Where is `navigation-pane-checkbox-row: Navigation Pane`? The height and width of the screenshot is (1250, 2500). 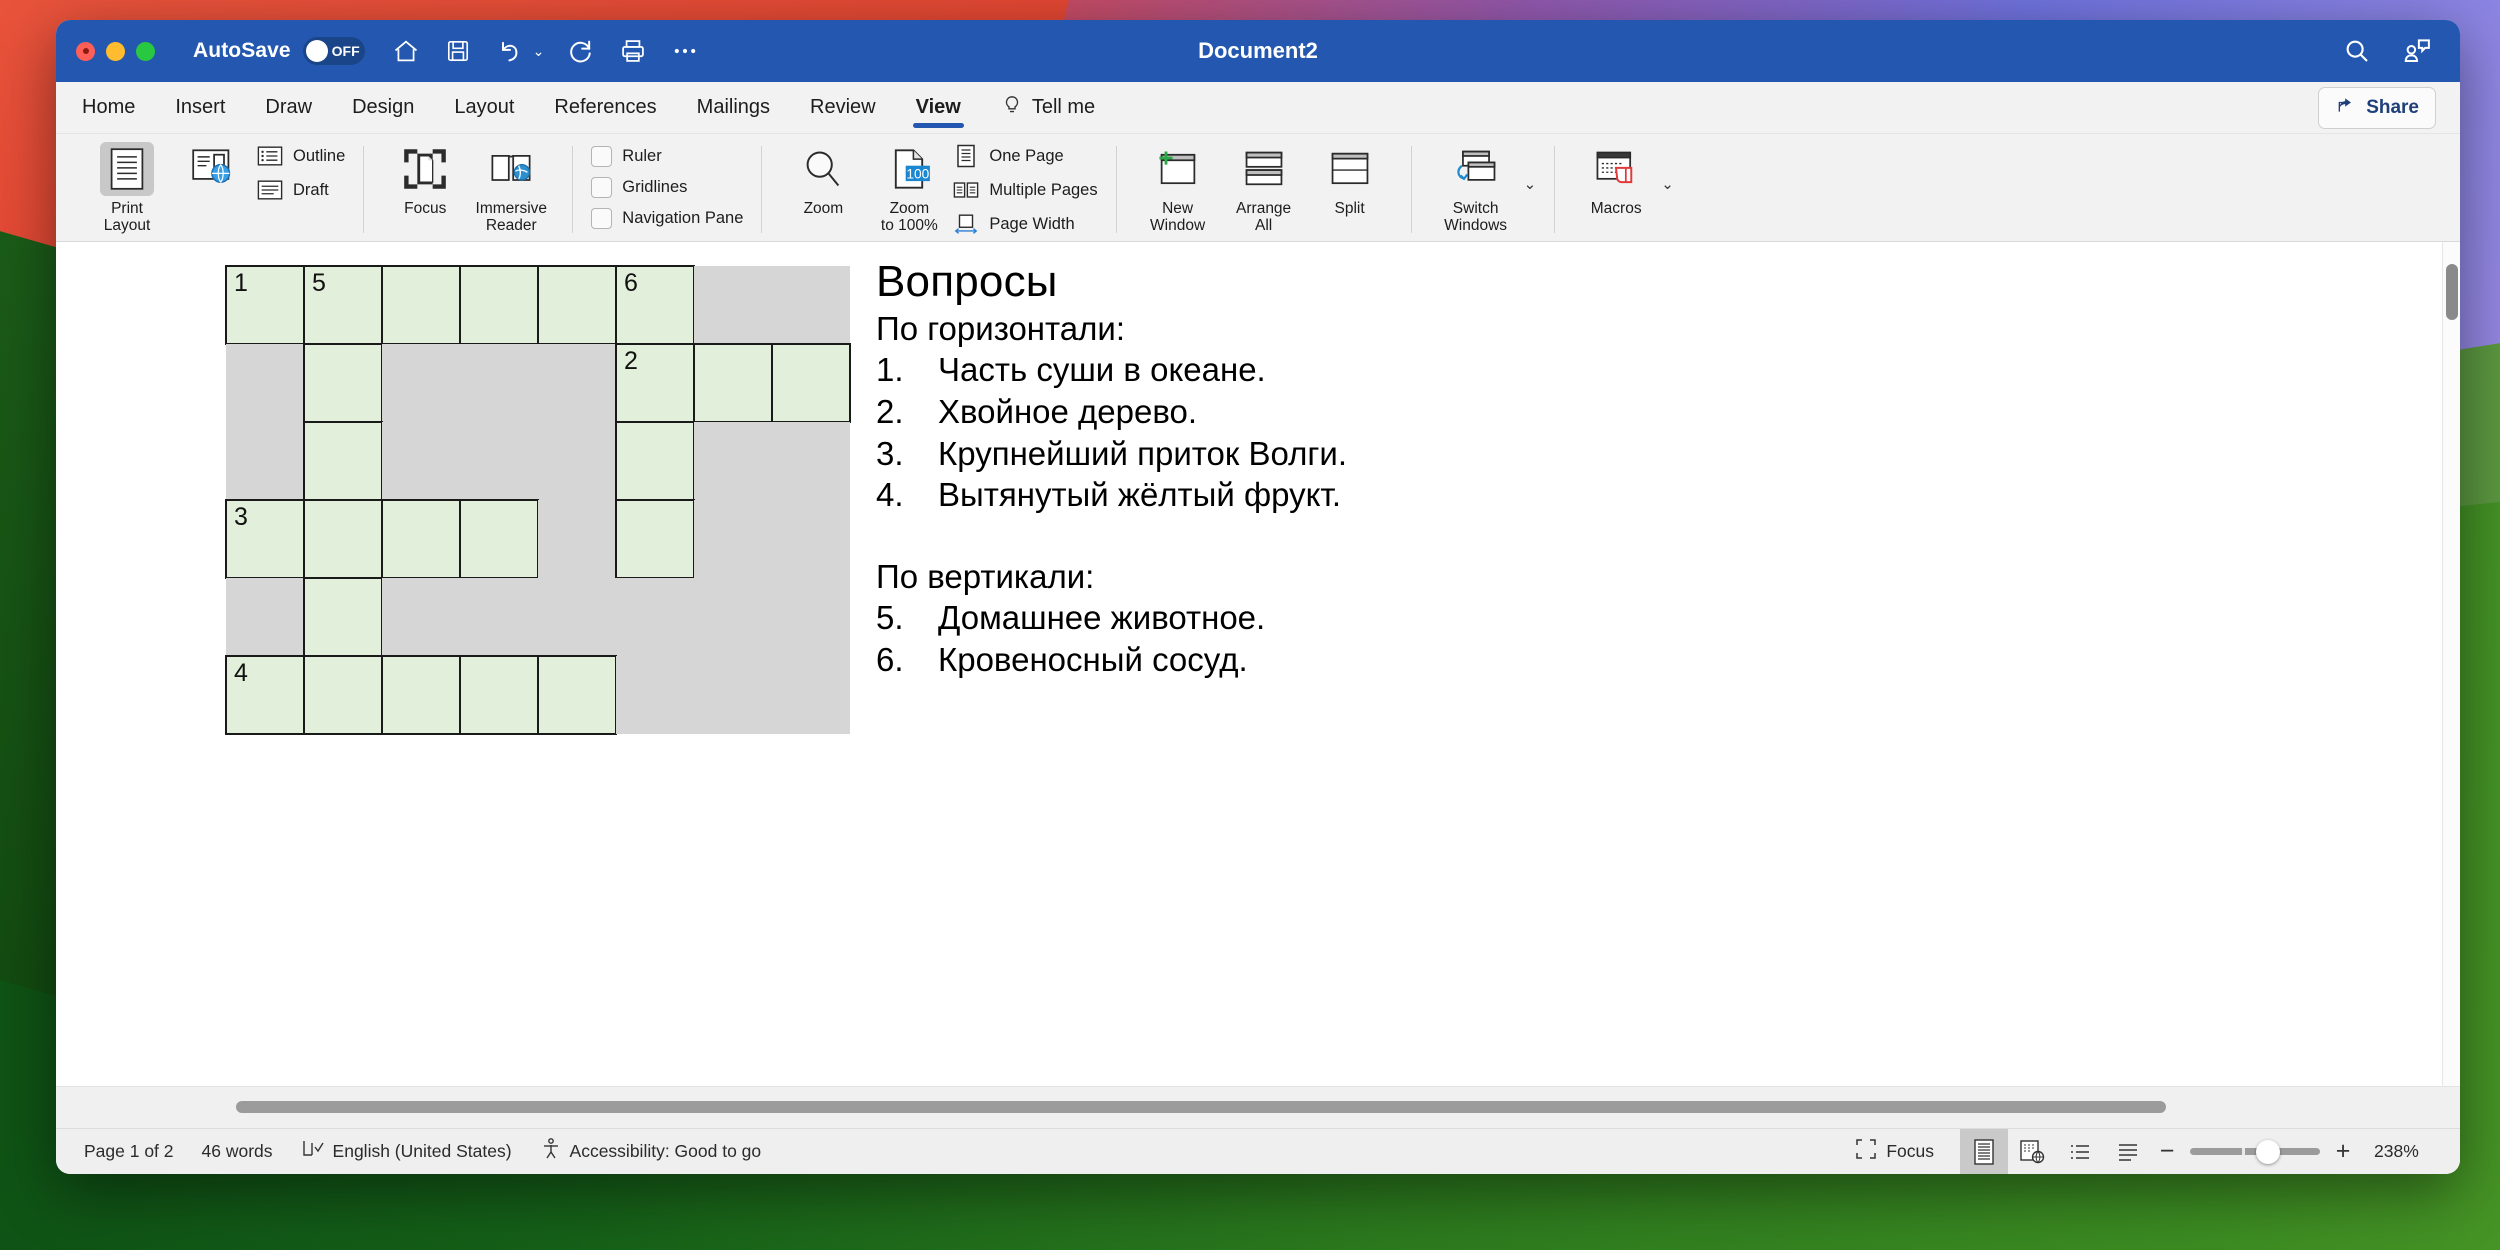 navigation-pane-checkbox-row: Navigation Pane is located at coordinates (667, 218).